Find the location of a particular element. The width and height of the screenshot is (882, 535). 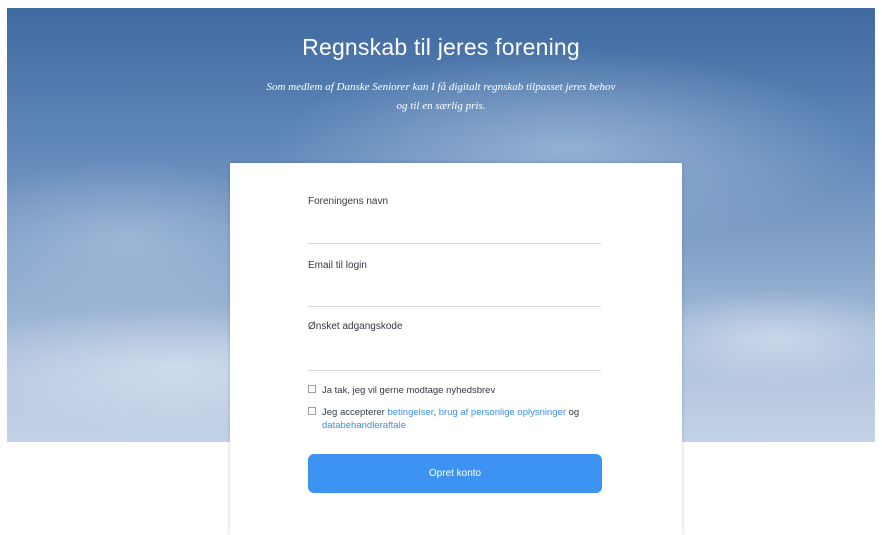

email-field: Email til login is located at coordinates (454, 283).